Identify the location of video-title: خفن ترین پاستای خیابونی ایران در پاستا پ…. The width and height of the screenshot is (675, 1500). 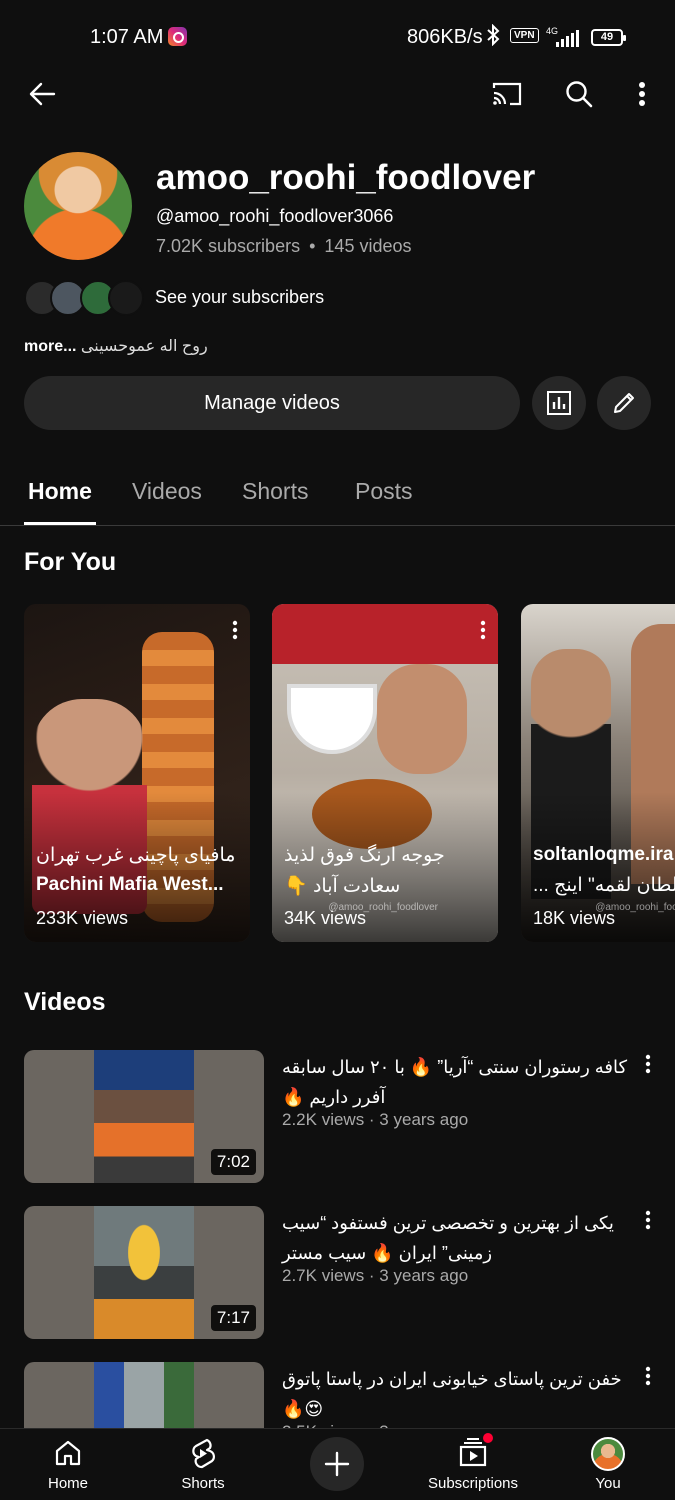
(452, 1394).